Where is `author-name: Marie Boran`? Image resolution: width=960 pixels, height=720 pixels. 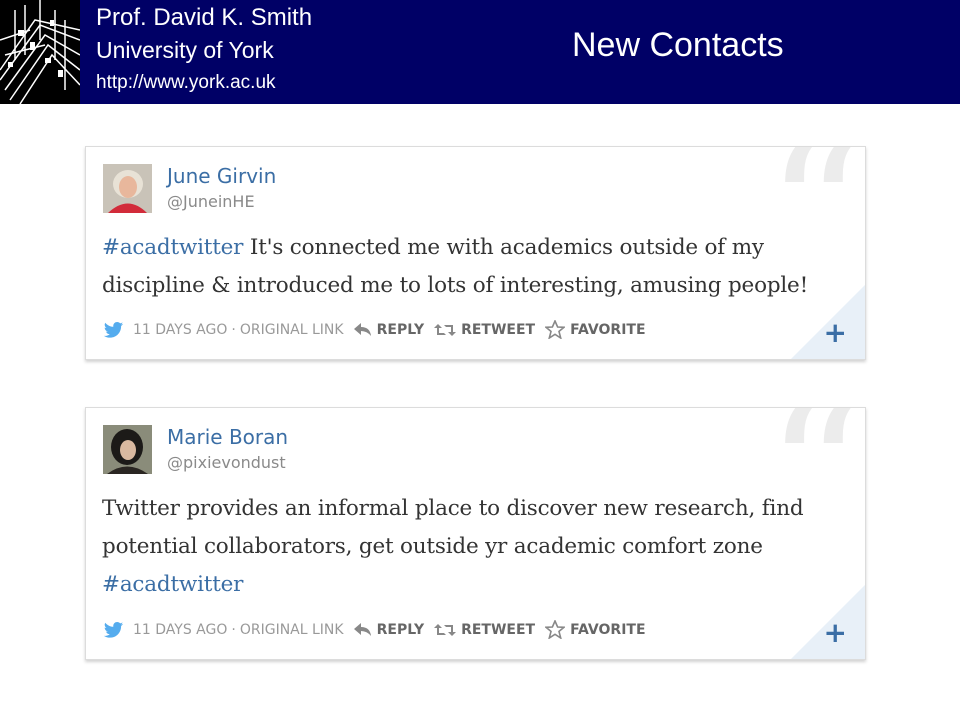 author-name: Marie Boran is located at coordinates (227, 437).